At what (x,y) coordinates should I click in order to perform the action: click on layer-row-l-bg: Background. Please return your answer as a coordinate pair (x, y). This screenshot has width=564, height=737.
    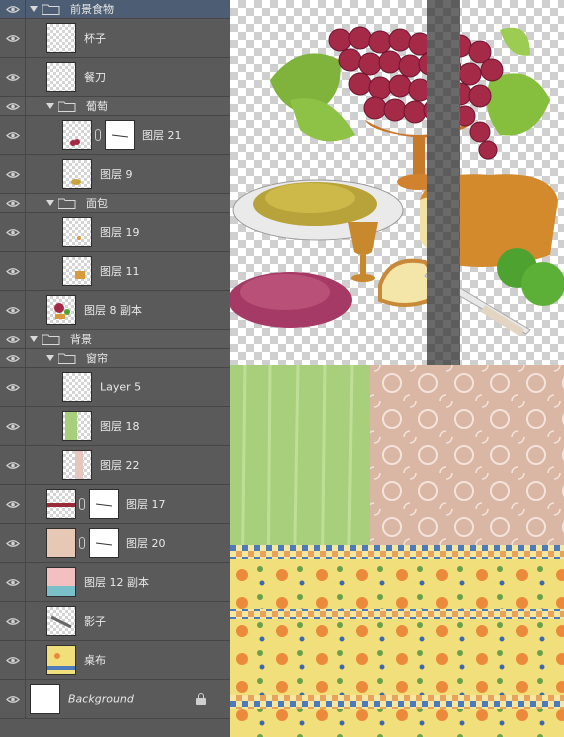
    Looking at the image, I should click on (115, 699).